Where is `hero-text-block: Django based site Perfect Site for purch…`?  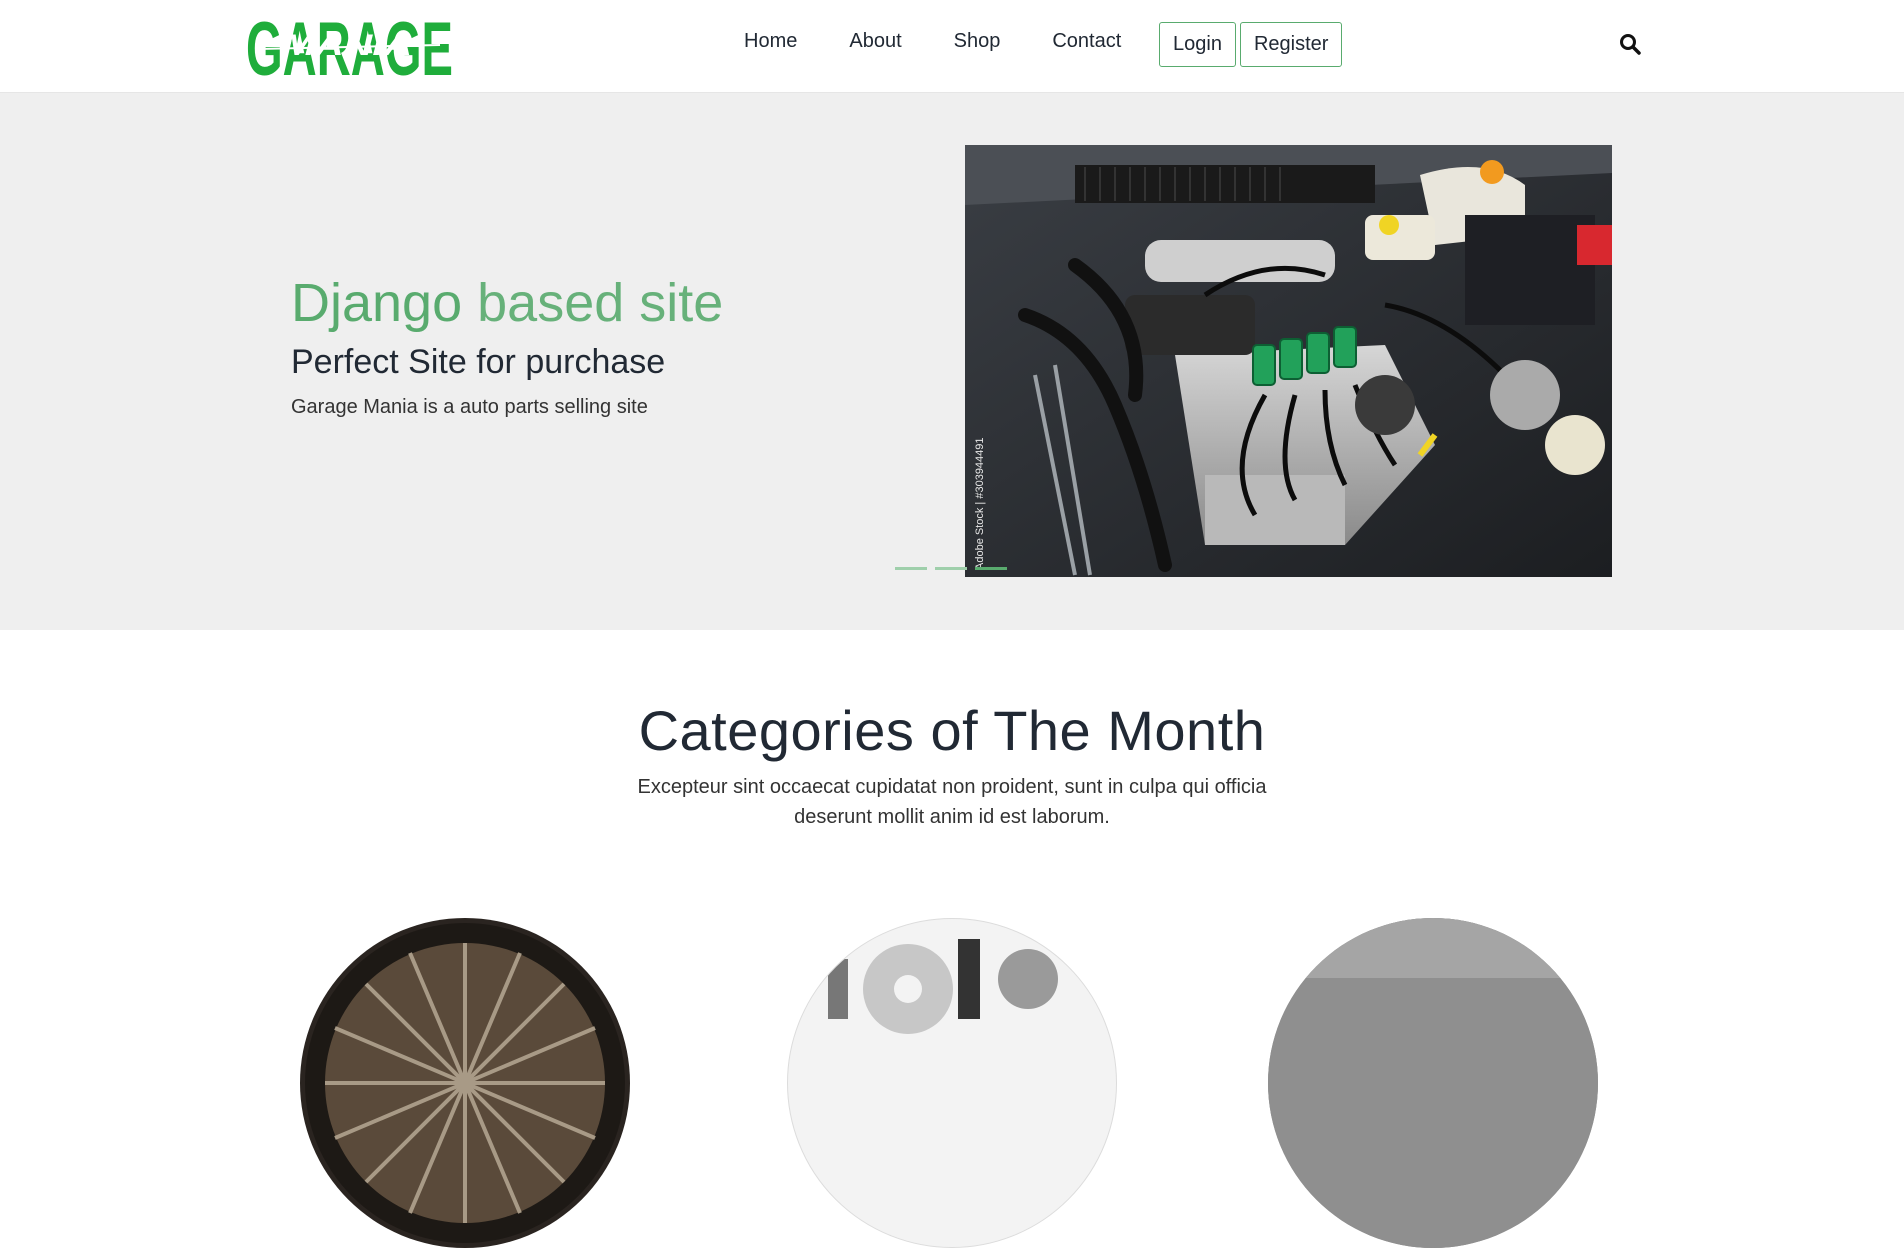
hero-text-block: Django based site Perfect Site for purch… is located at coordinates (507, 346).